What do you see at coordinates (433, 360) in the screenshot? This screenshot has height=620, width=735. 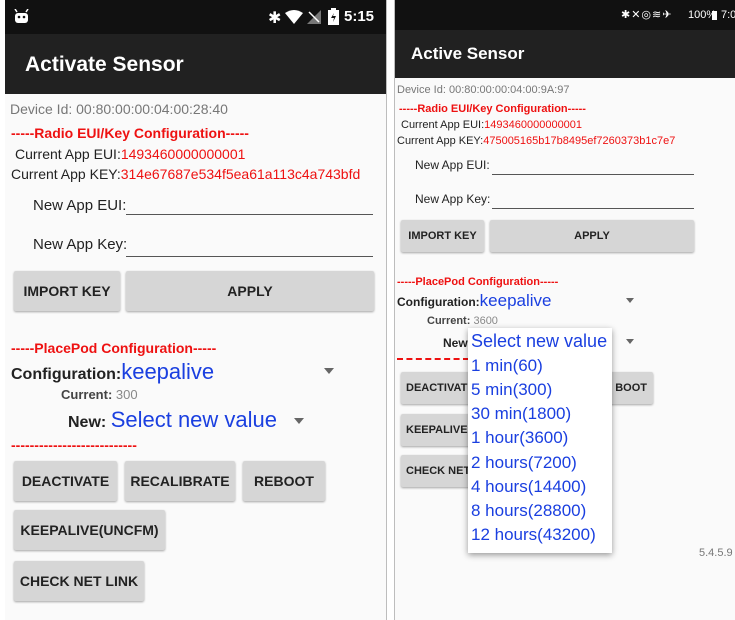 I see `section-divider` at bounding box center [433, 360].